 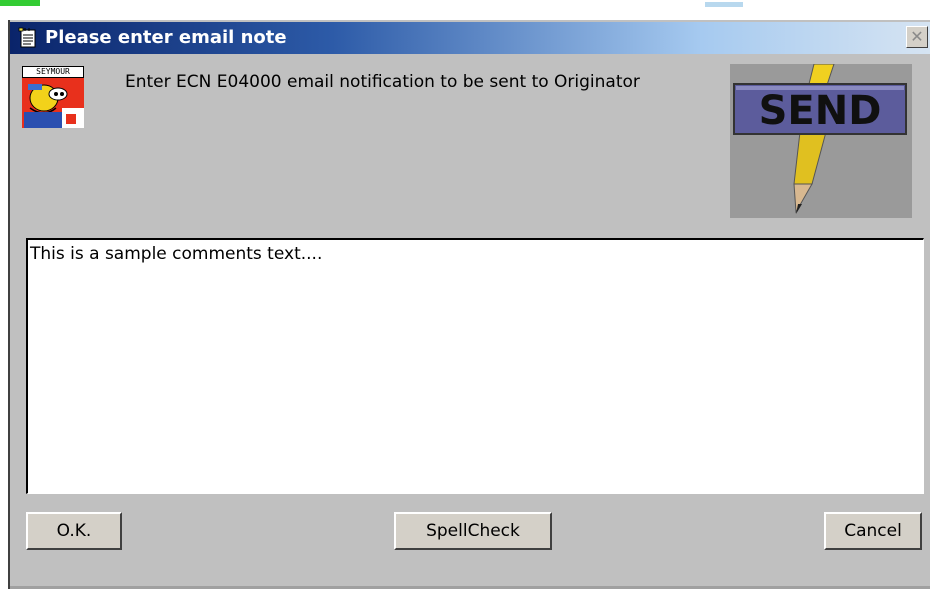 I want to click on cancel-button: Cancel, so click(x=873, y=531).